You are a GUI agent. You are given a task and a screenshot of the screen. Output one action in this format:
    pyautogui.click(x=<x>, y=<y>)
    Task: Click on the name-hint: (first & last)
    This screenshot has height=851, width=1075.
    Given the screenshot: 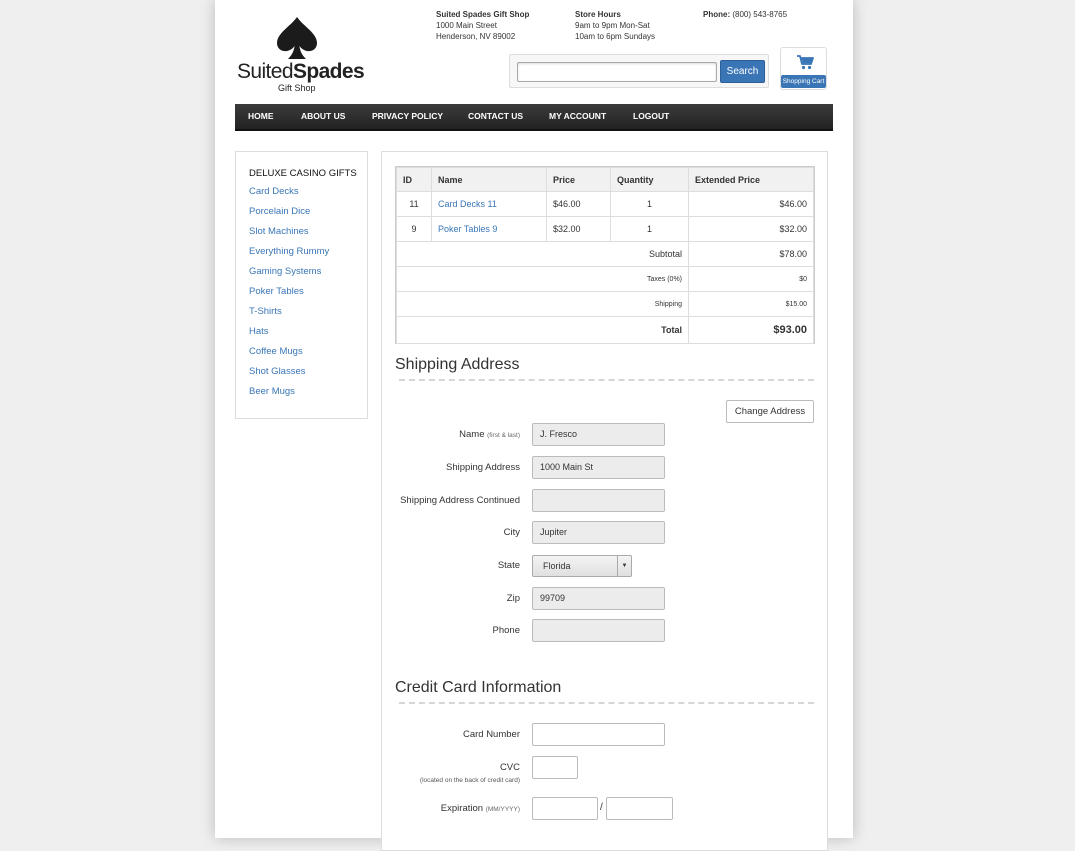 What is the action you would take?
    pyautogui.click(x=503, y=435)
    